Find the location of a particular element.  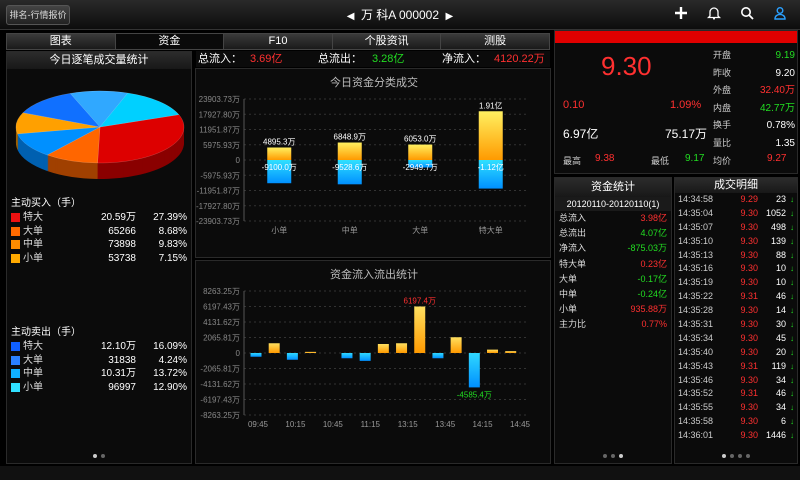

x-tick-label: 大单 is located at coordinates (420, 230).